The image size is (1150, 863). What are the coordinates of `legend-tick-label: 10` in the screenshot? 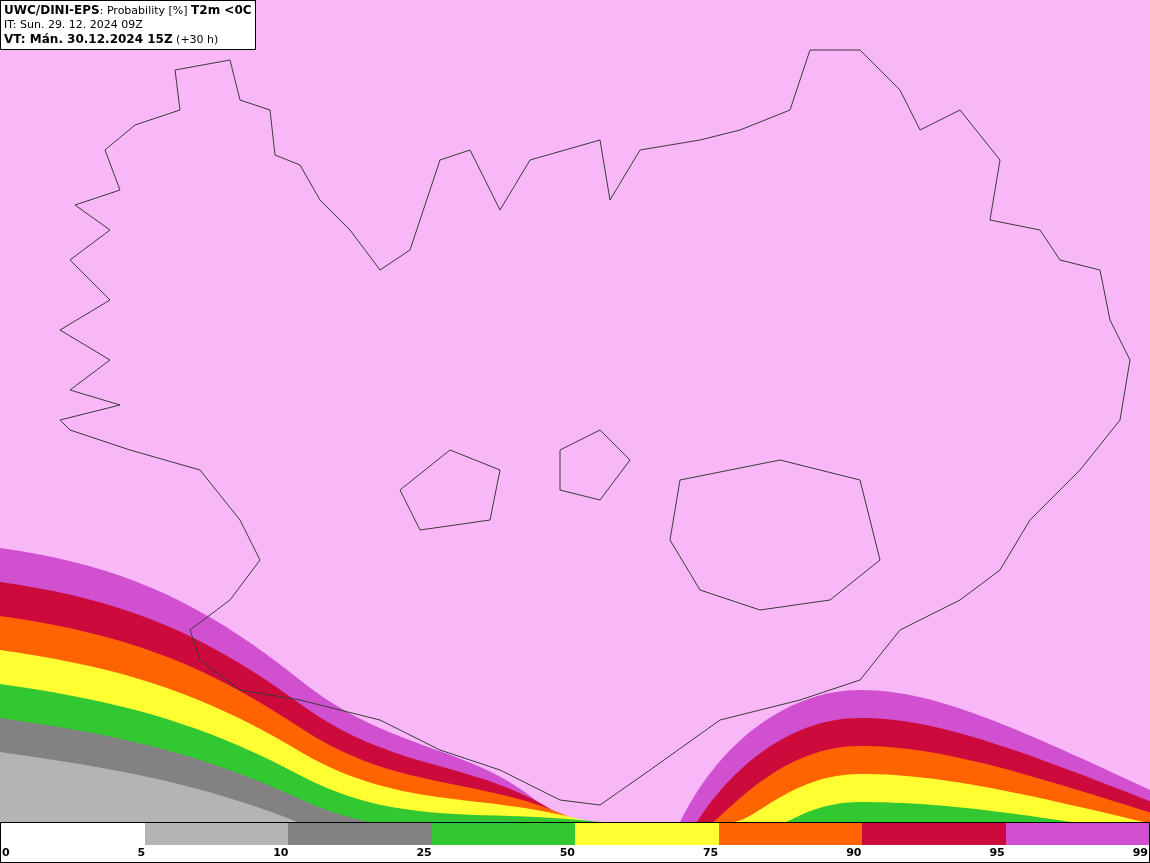 It's located at (281, 853).